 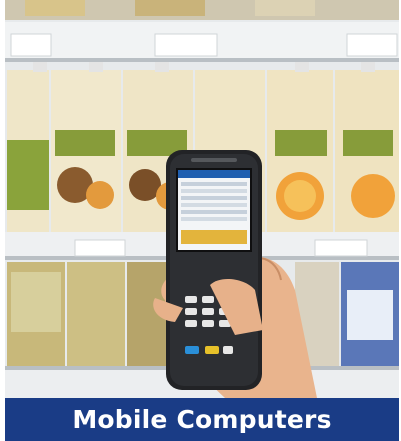 I want to click on caption-bar: Mobile Computers, so click(x=202, y=419).